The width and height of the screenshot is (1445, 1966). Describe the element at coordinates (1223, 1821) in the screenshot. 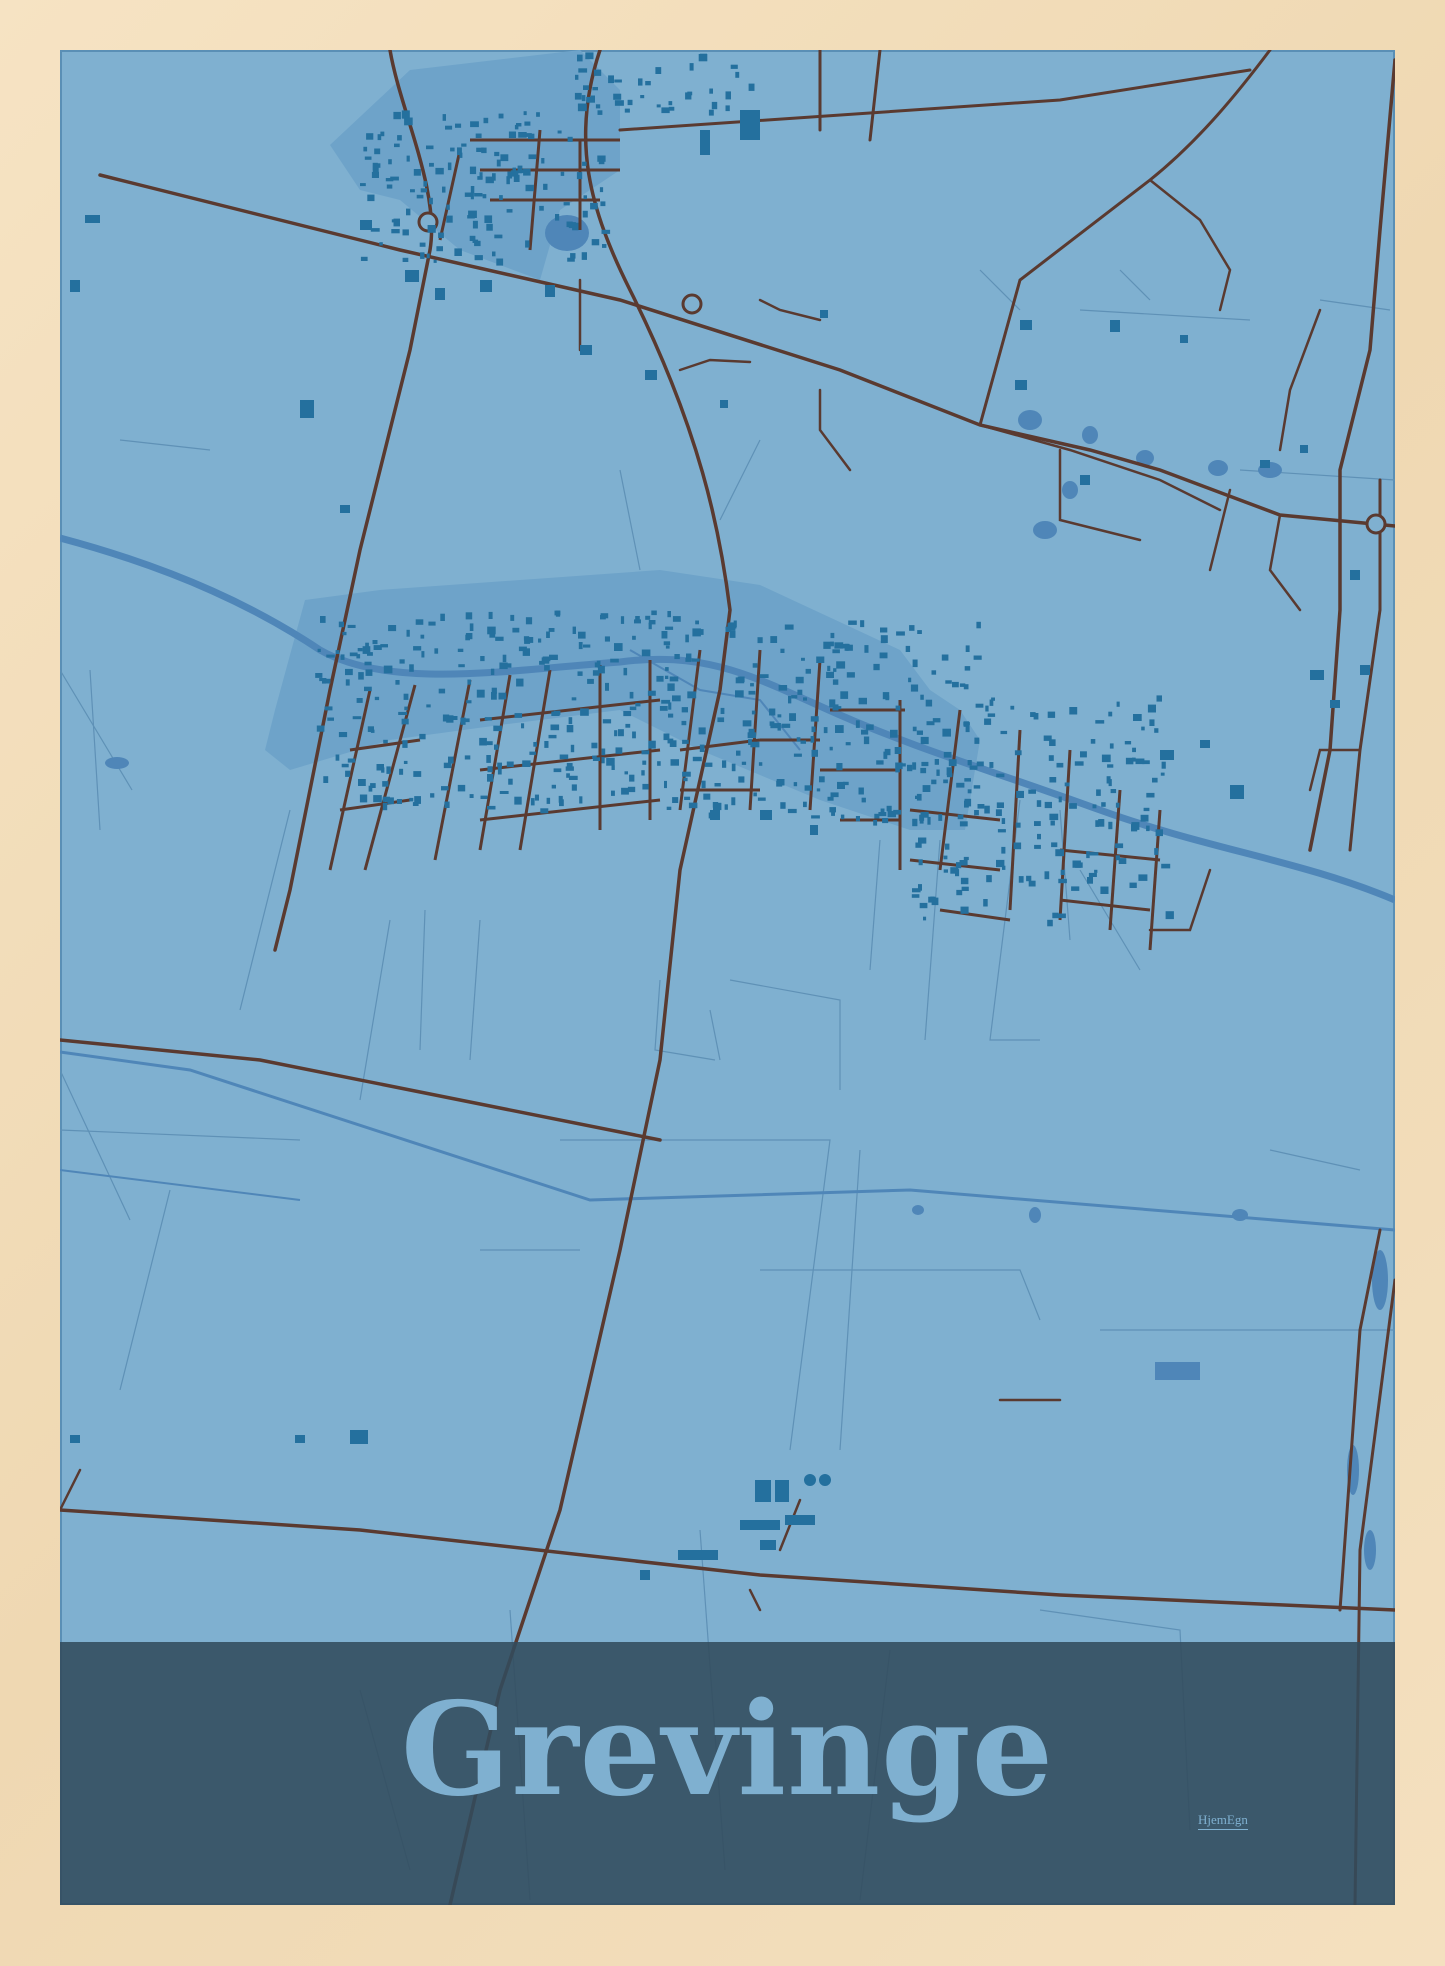

I see `brand-mark: HjemEgn` at that location.